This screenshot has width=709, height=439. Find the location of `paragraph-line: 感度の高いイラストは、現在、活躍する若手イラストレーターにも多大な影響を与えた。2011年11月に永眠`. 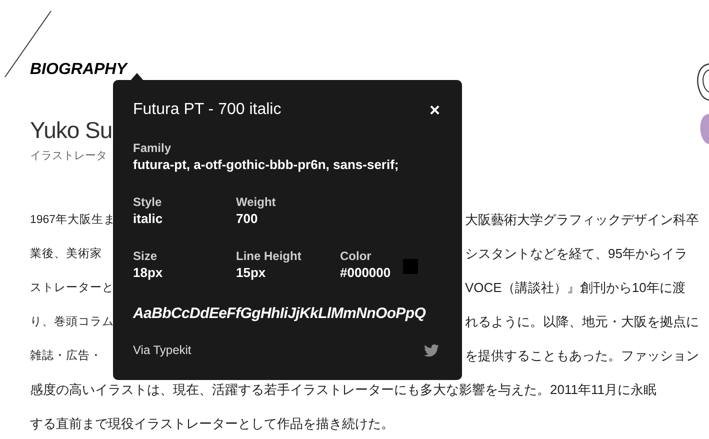

paragraph-line: 感度の高いイラストは、現在、活躍する若手イラストレーターにも多大な影響を与えた。2011年11月に永眠 is located at coordinates (344, 390).